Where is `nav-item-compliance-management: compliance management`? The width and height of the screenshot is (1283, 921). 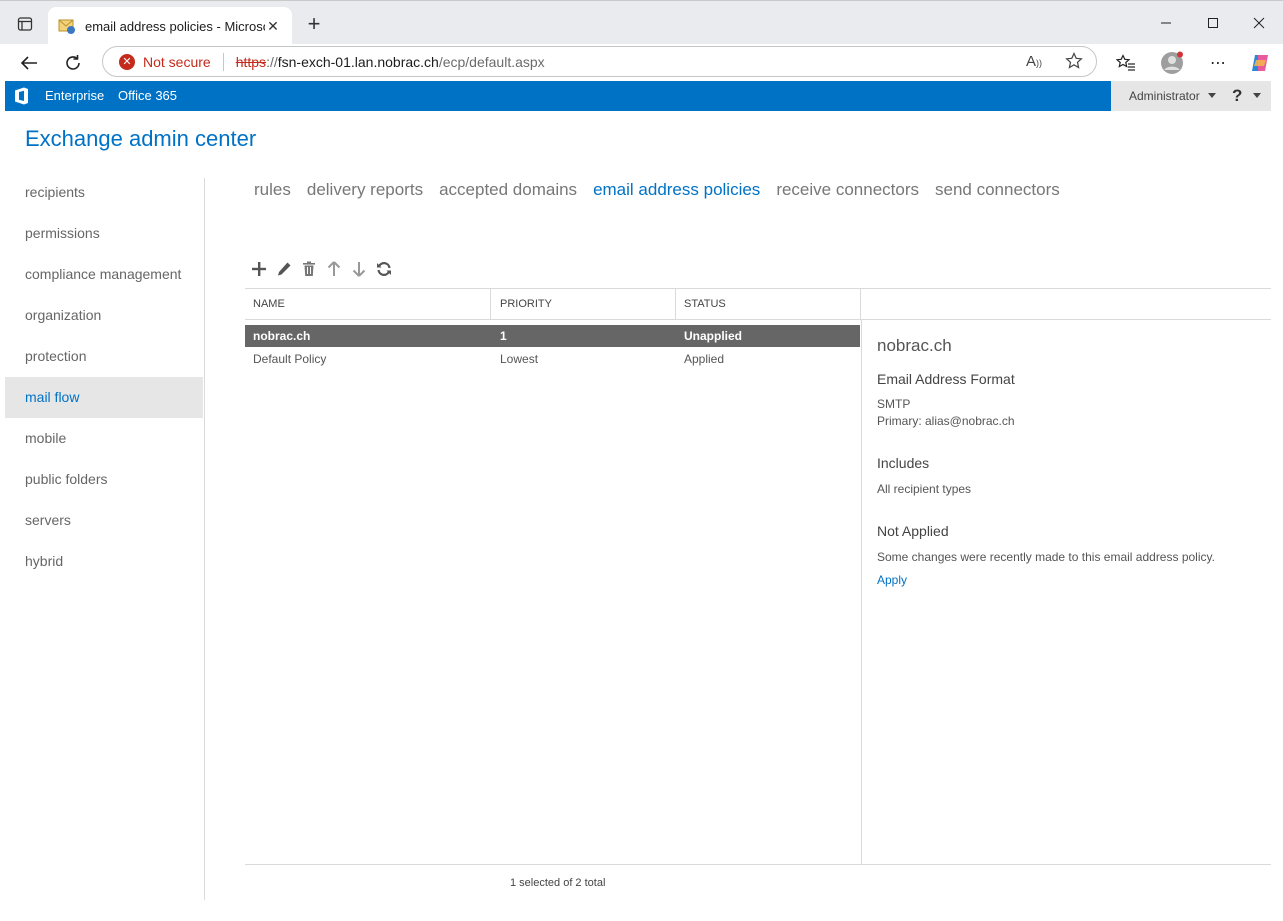 nav-item-compliance-management: compliance management is located at coordinates (104, 274).